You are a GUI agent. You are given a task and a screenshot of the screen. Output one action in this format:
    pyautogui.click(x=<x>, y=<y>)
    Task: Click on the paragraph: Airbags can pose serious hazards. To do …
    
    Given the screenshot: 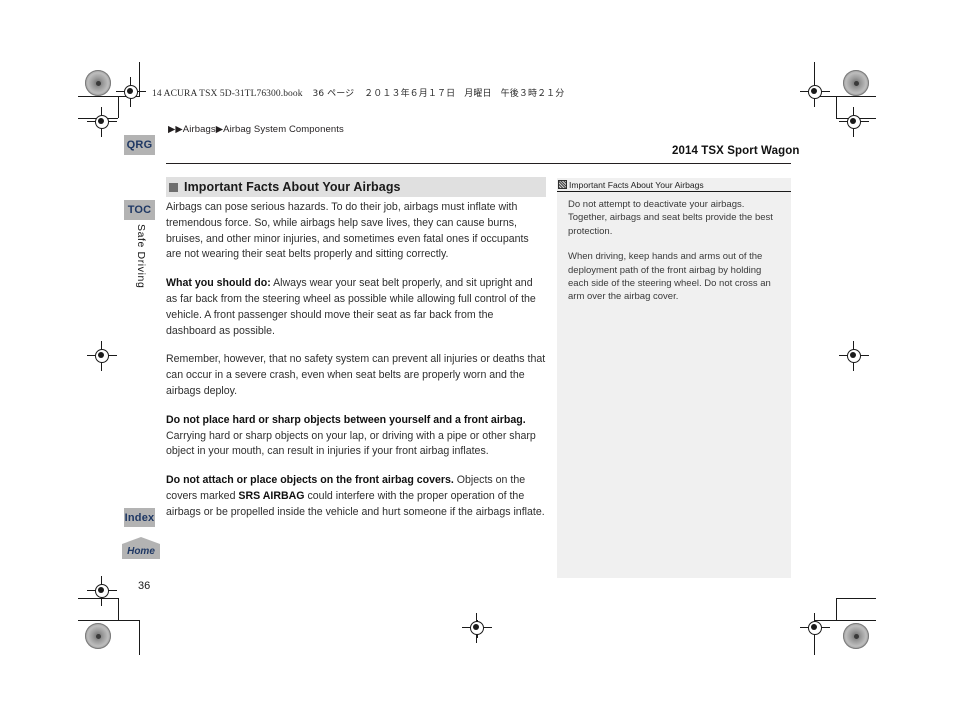 What is the action you would take?
    pyautogui.click(x=356, y=231)
    